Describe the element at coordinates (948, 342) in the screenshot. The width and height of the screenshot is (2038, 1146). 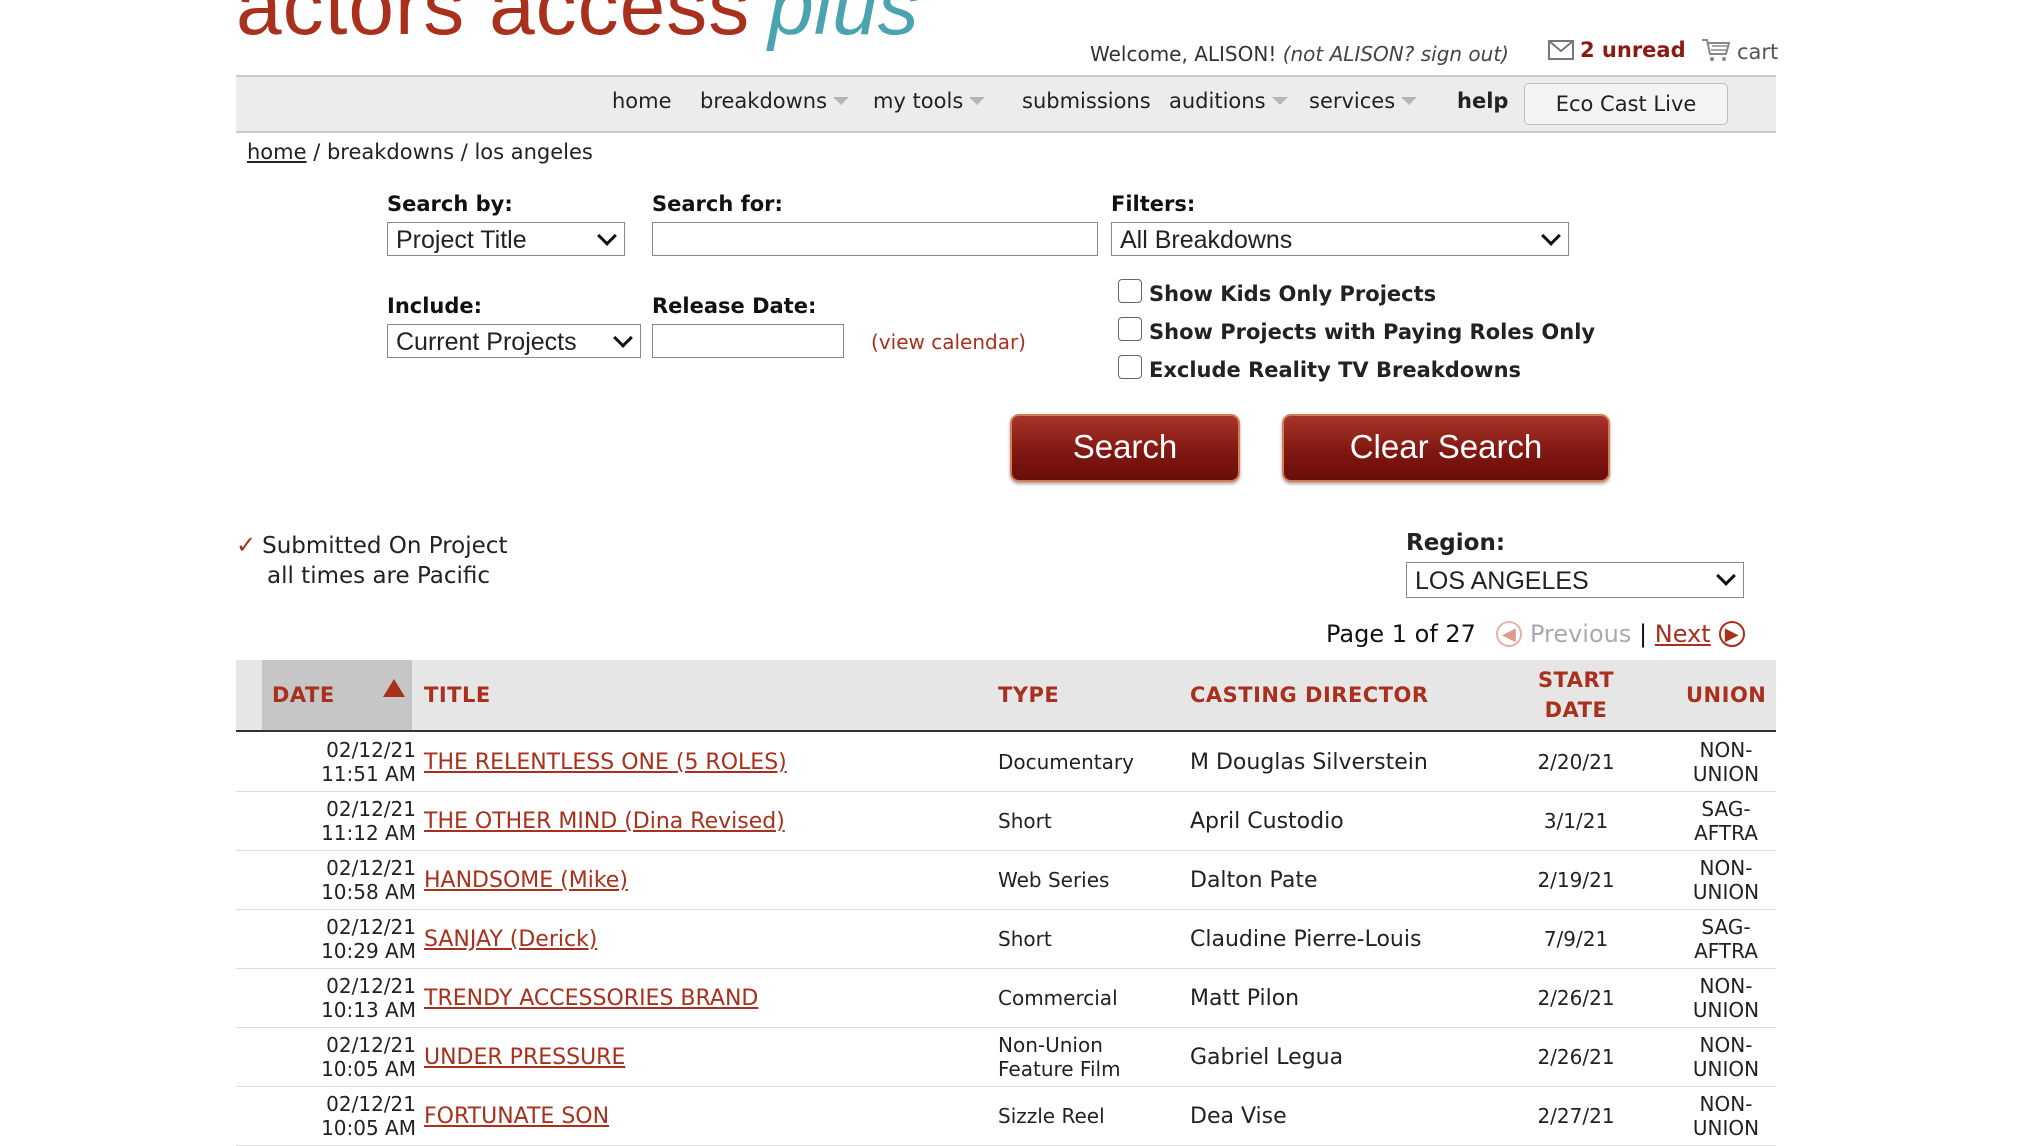
I see `view-calendar-link: (view calendar)` at that location.